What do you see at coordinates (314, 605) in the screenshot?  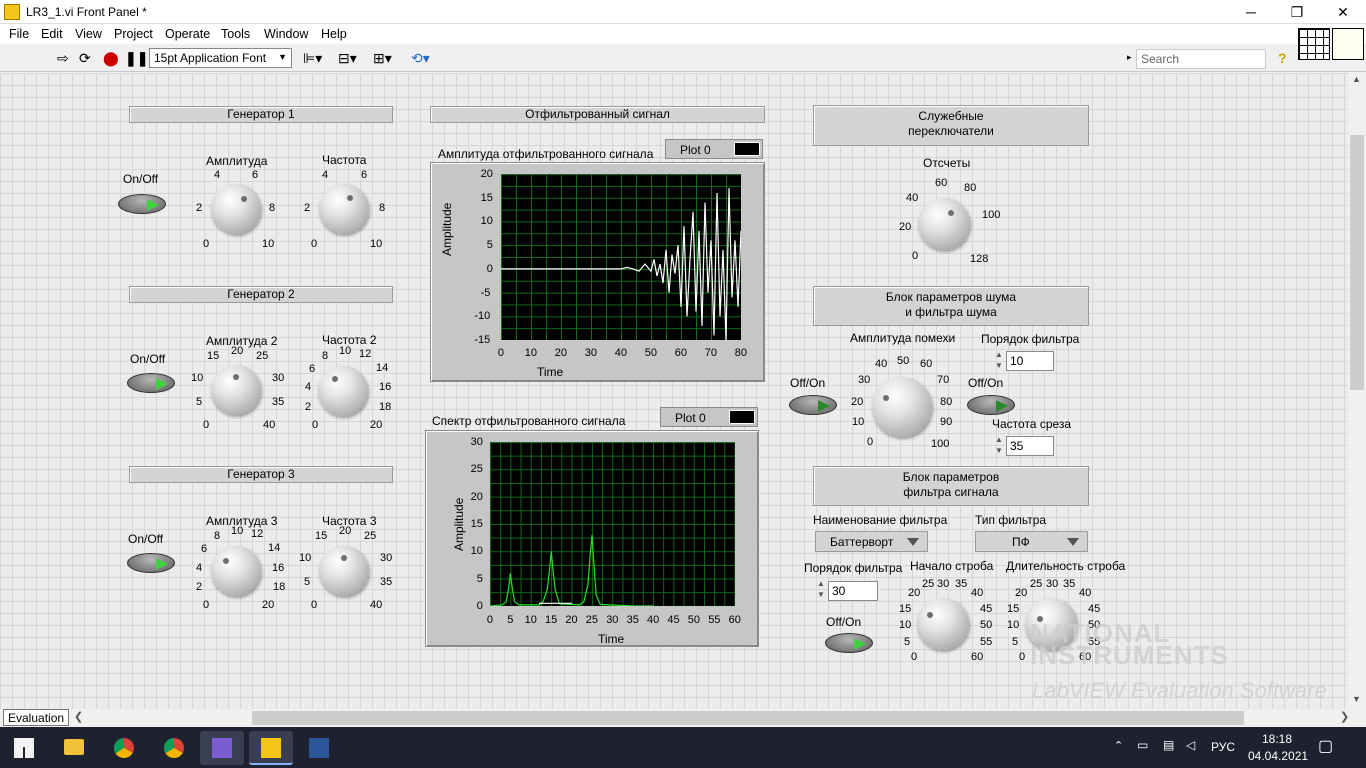 I see `tick: 0` at bounding box center [314, 605].